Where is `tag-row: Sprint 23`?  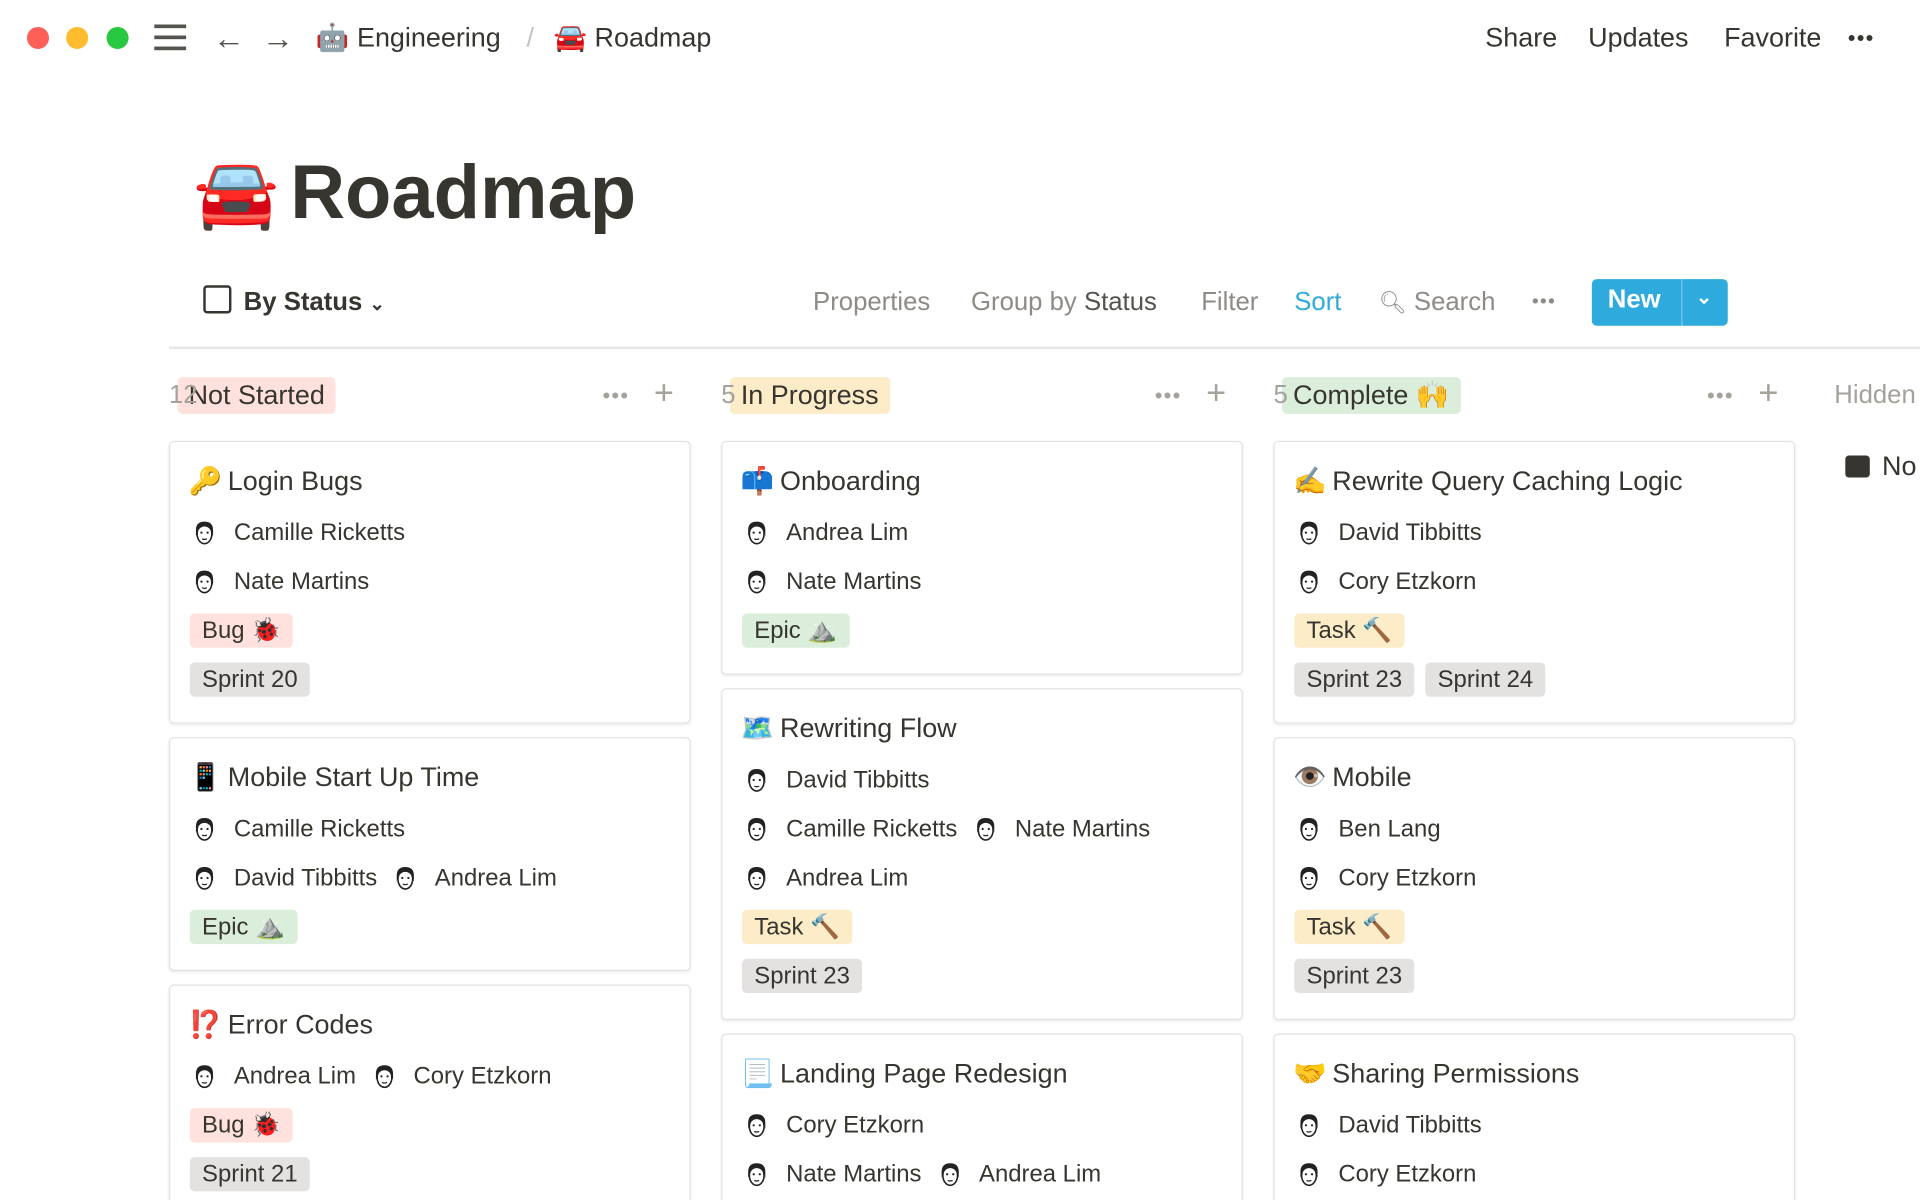 tag-row: Sprint 23 is located at coordinates (1534, 975).